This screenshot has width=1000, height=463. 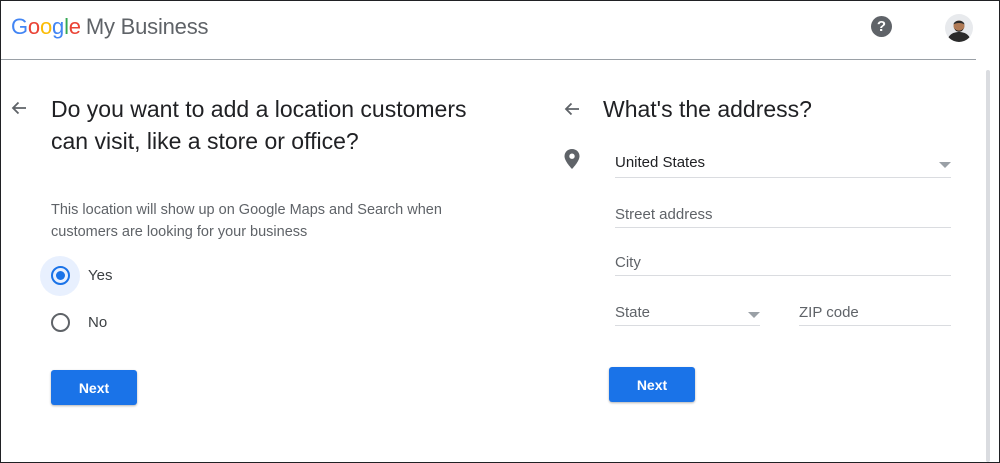 I want to click on logo-letter-g: G, so click(x=19, y=26).